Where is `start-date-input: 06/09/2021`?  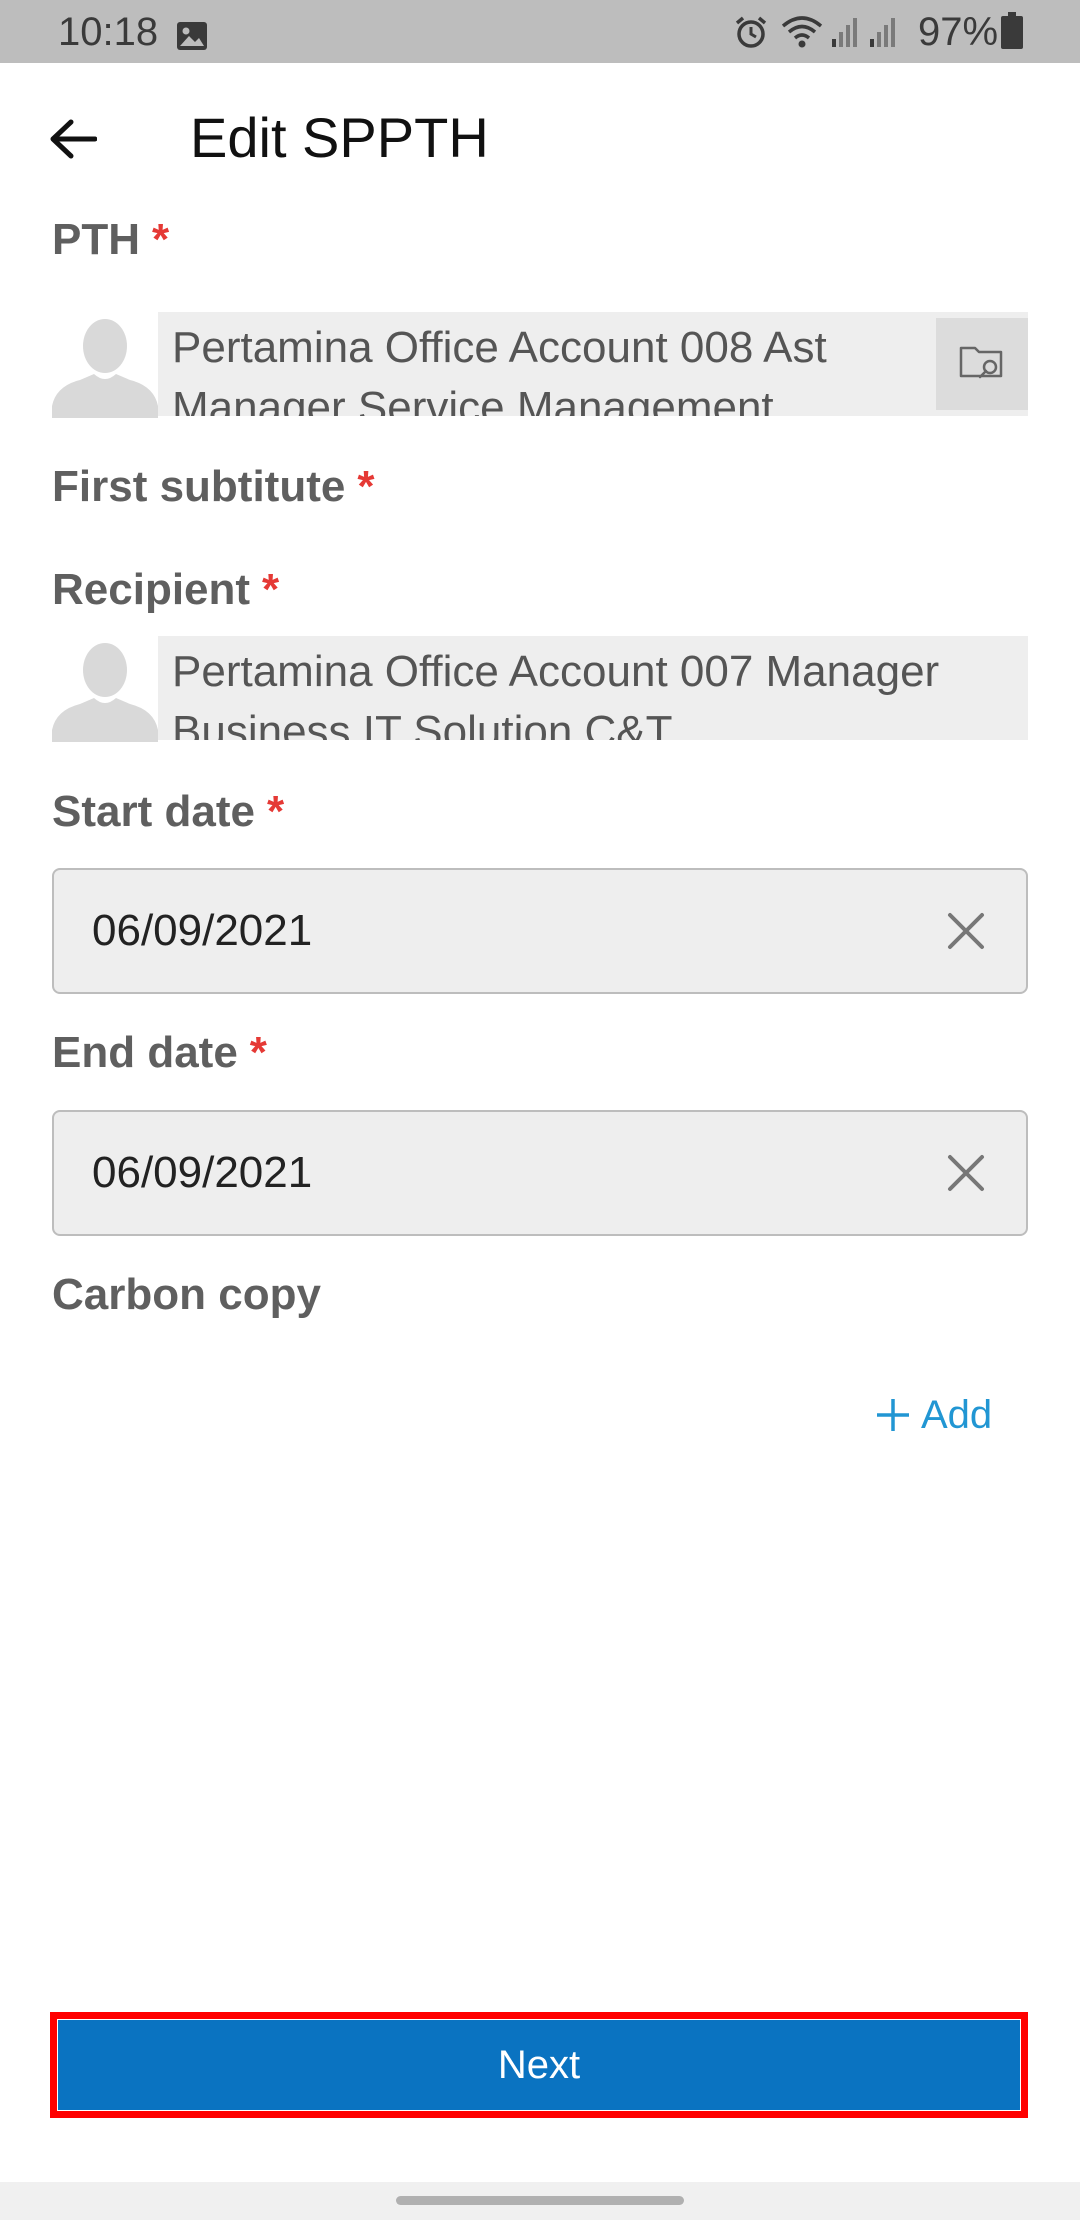
start-date-input: 06/09/2021 is located at coordinates (540, 931).